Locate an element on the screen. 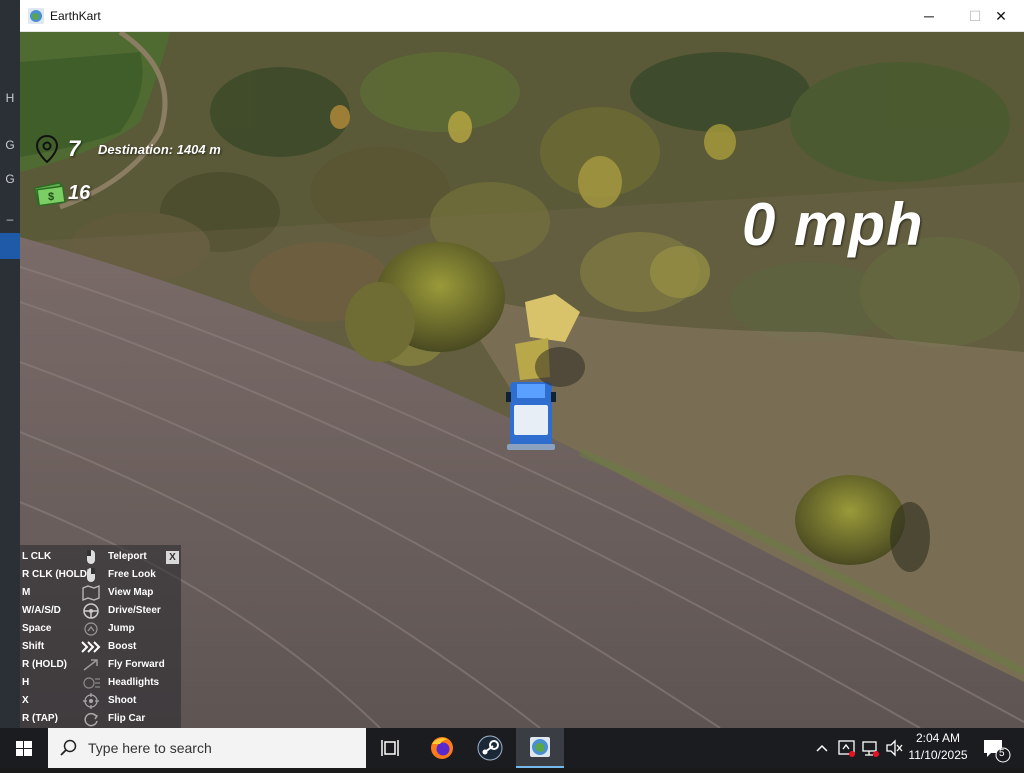 This screenshot has width=1024, height=773. notification-center-button: 5 is located at coordinates (996, 748).